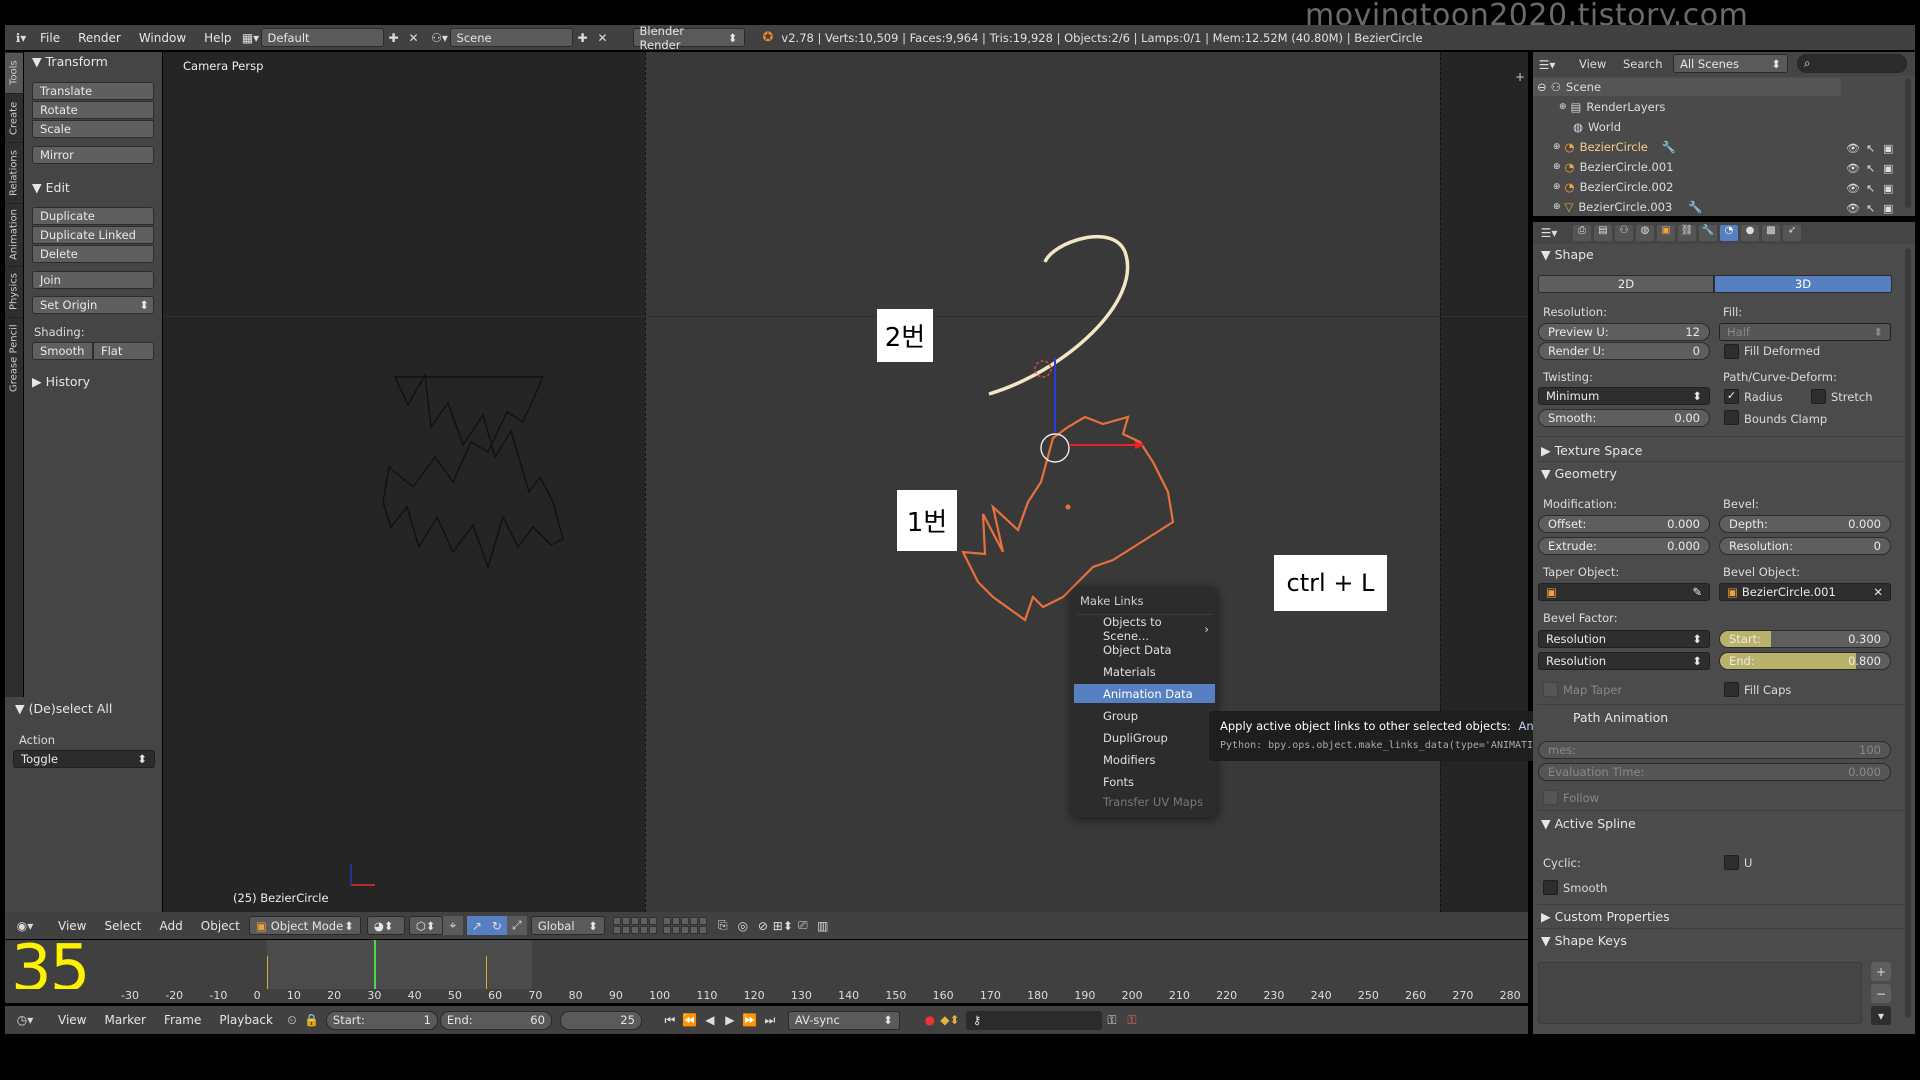  I want to click on menu-item-transfer-uv-maps: Transfer UV Maps, so click(1144, 801).